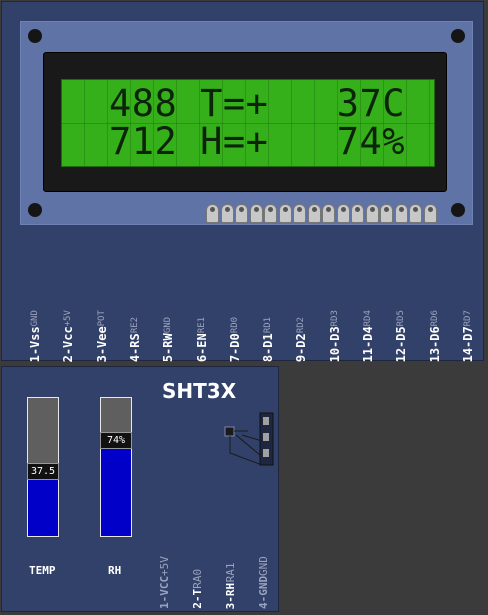 The width and height of the screenshot is (488, 615). I want to click on humidity-bar-fill, so click(116, 492).